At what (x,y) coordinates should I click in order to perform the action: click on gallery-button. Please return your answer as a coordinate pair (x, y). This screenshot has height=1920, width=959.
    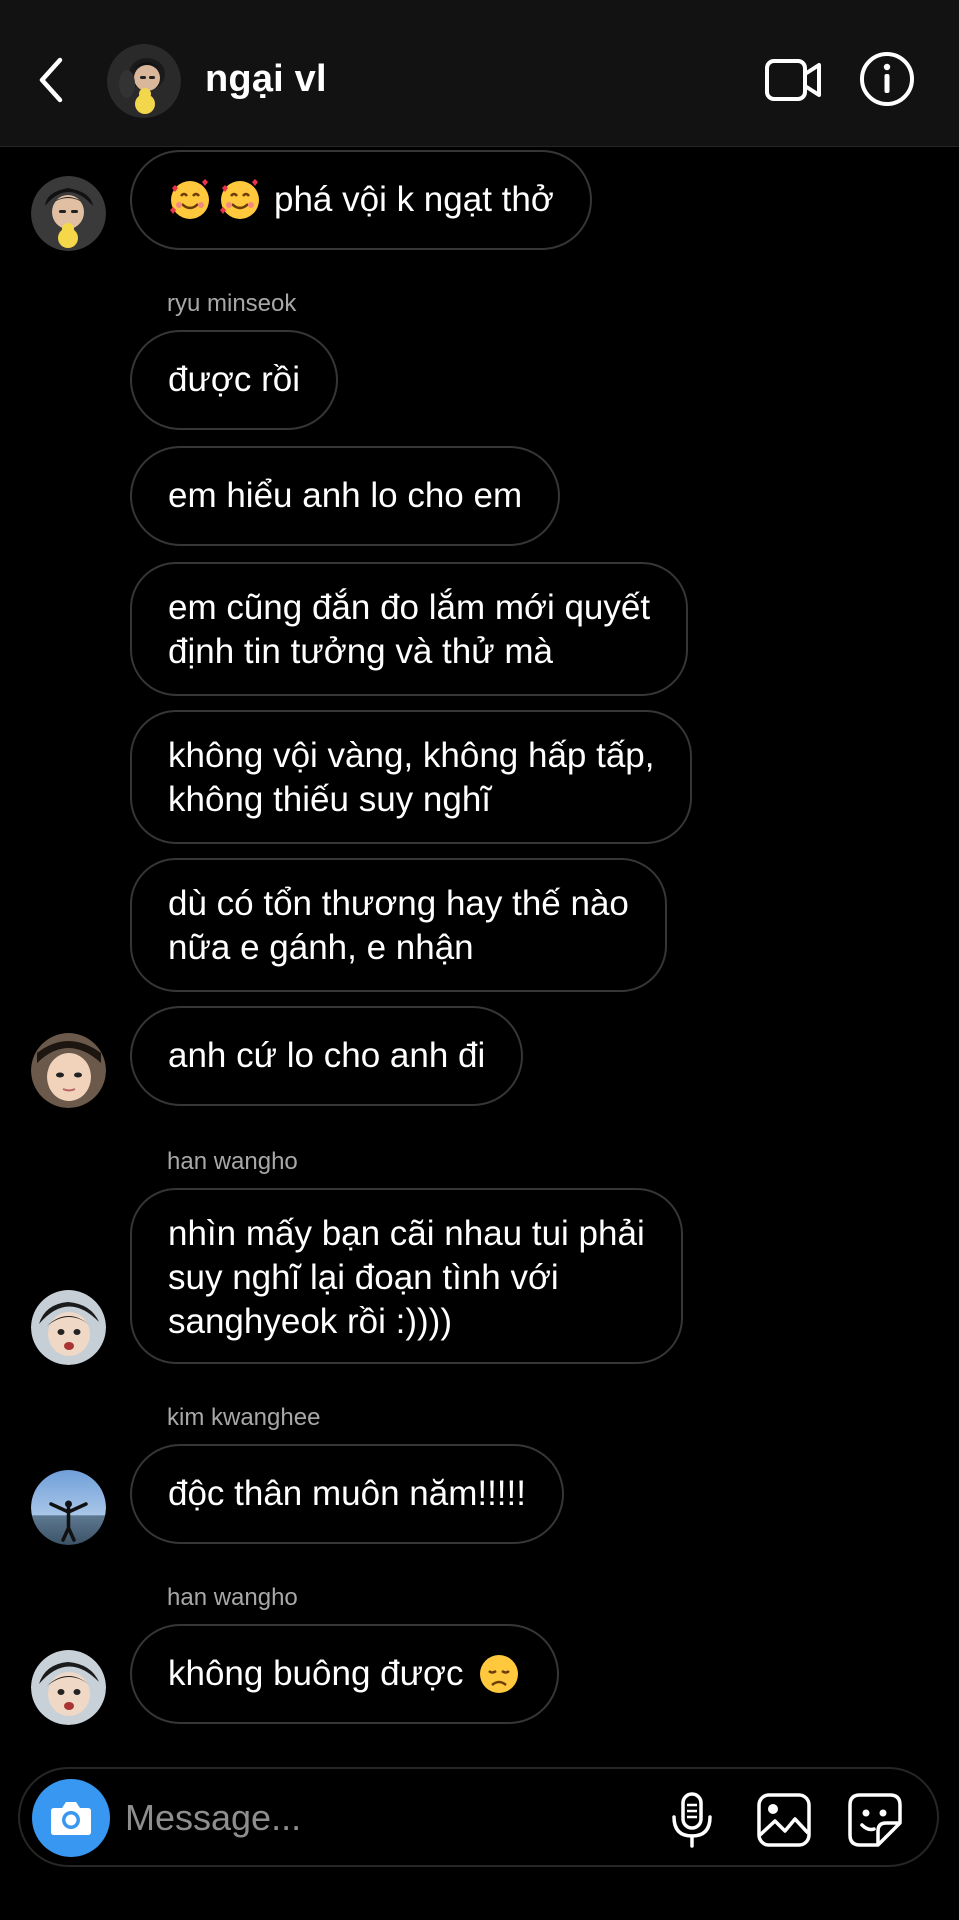
    Looking at the image, I should click on (784, 1820).